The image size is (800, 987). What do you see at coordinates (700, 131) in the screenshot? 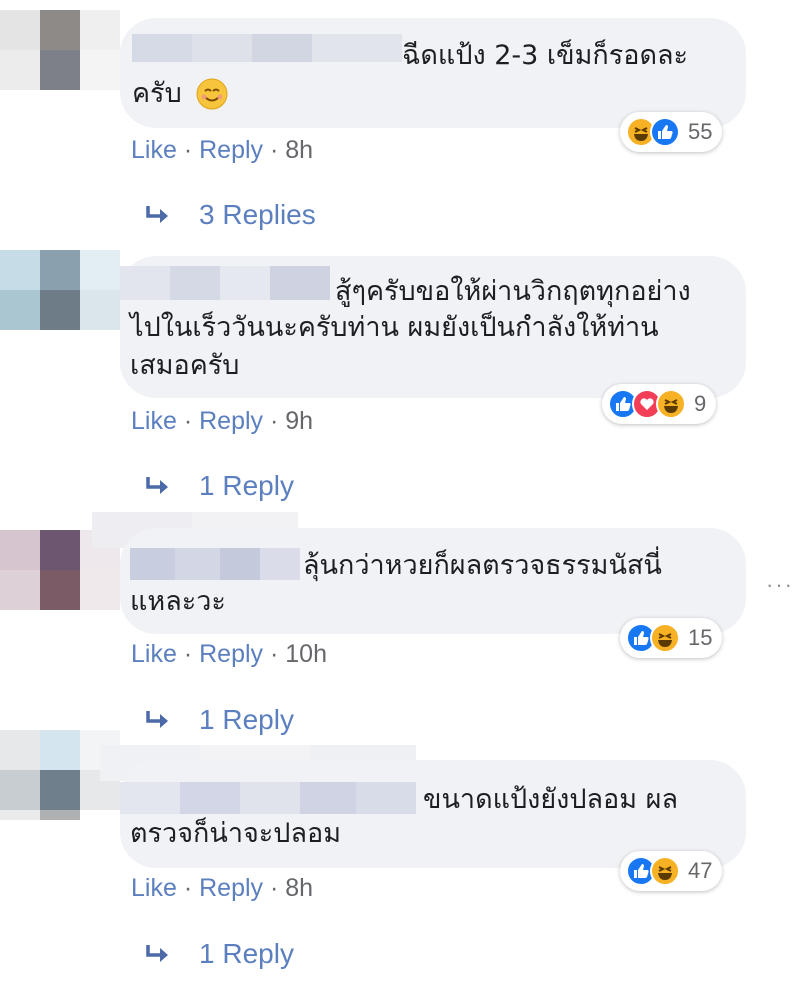
I see `reaction-count: 55` at bounding box center [700, 131].